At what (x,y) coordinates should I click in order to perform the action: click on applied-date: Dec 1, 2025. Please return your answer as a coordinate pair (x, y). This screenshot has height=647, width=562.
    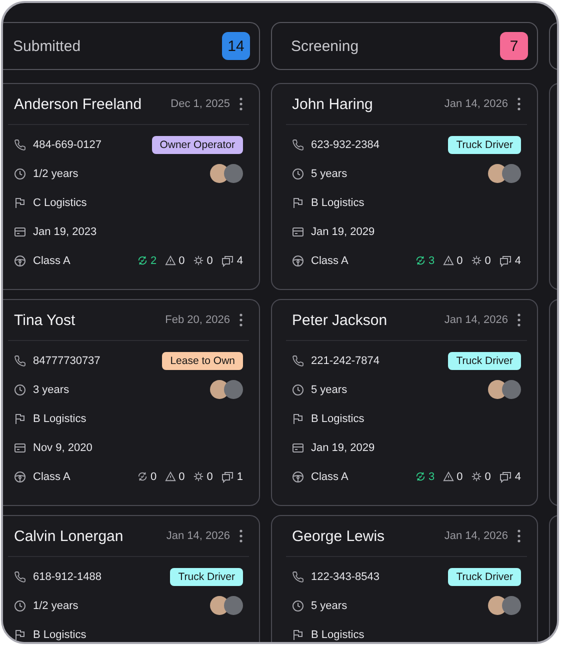
    Looking at the image, I should click on (200, 104).